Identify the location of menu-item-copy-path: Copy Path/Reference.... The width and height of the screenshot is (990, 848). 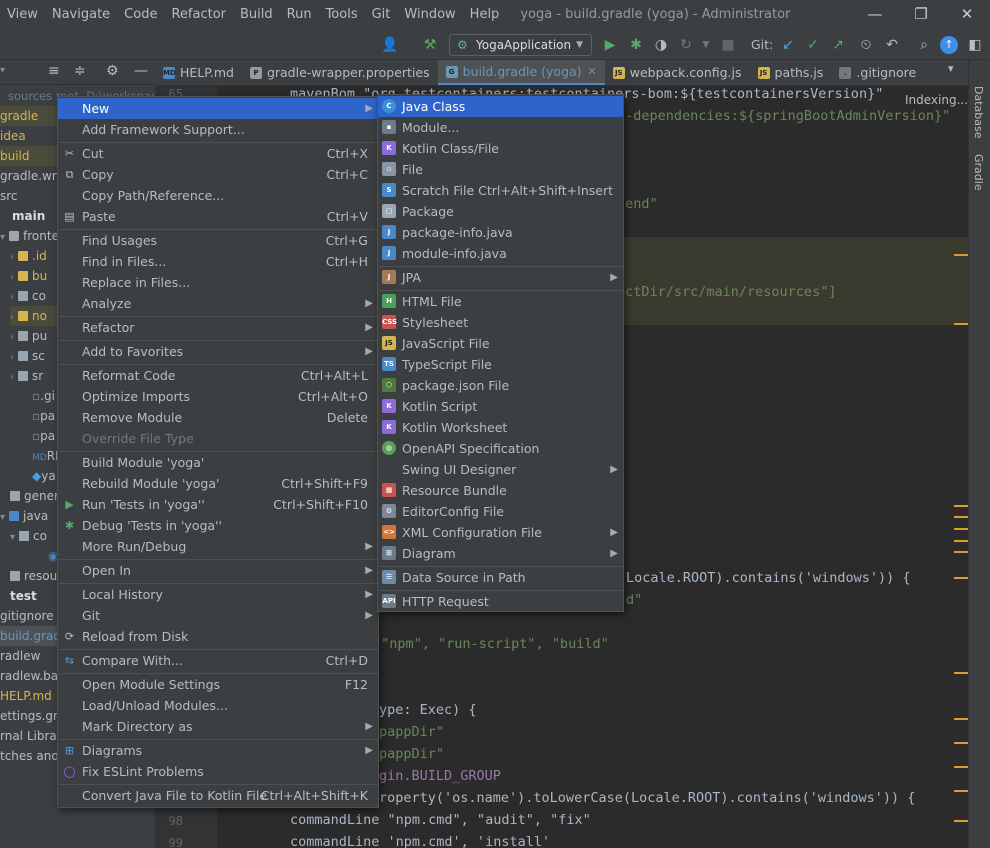
(218, 195).